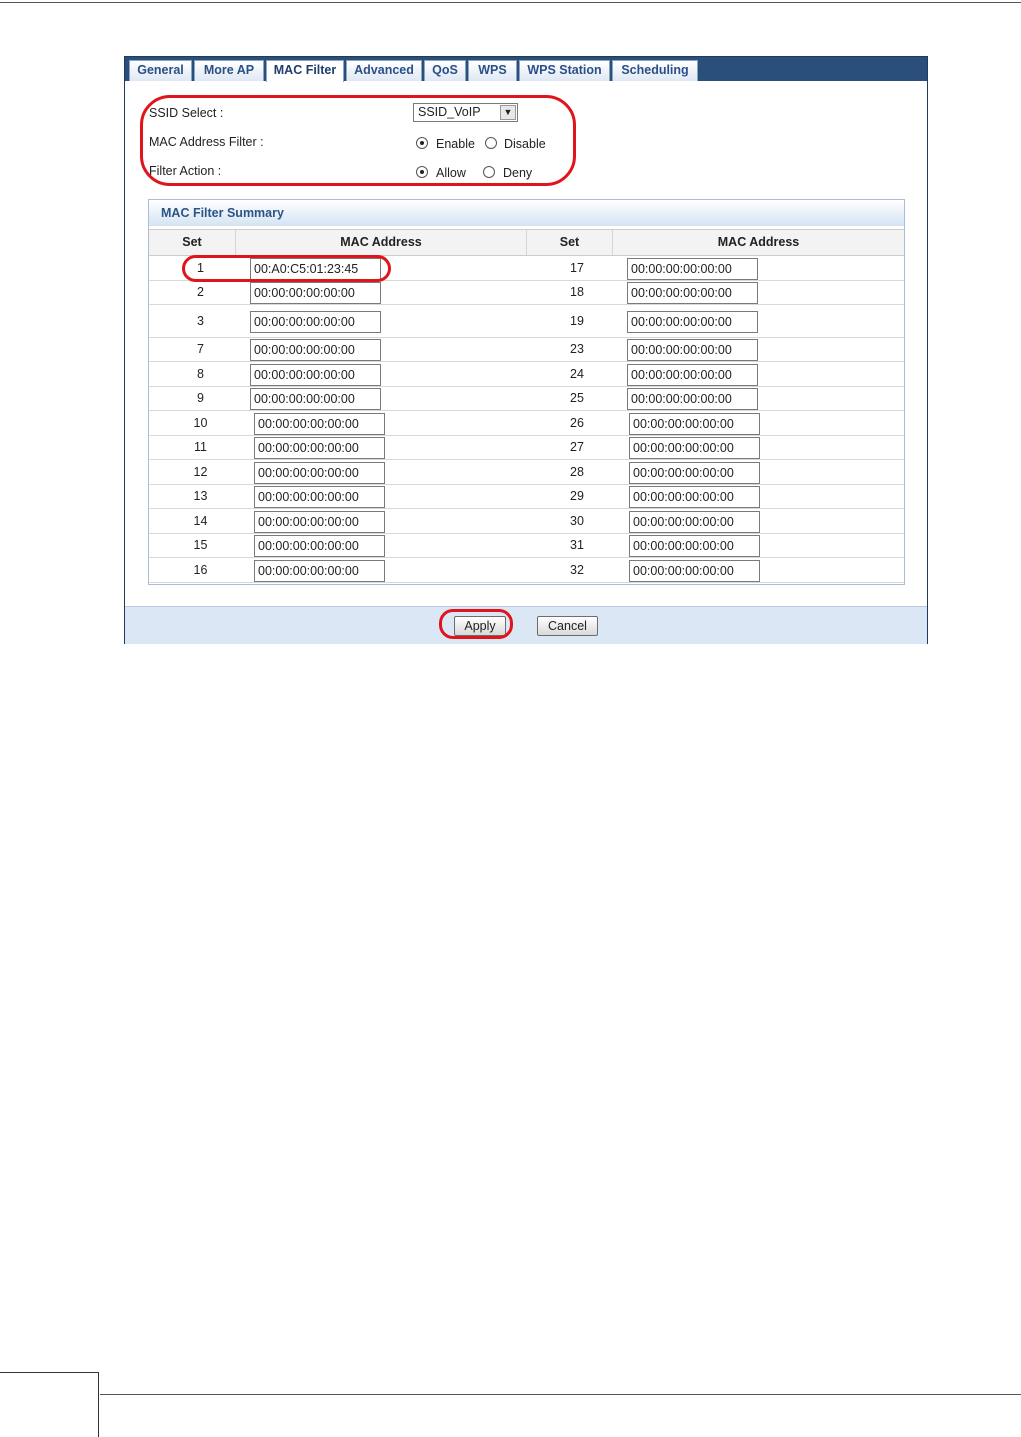 This screenshot has height=1437, width=1021. Describe the element at coordinates (577, 292) in the screenshot. I see `set-number-right: 18` at that location.